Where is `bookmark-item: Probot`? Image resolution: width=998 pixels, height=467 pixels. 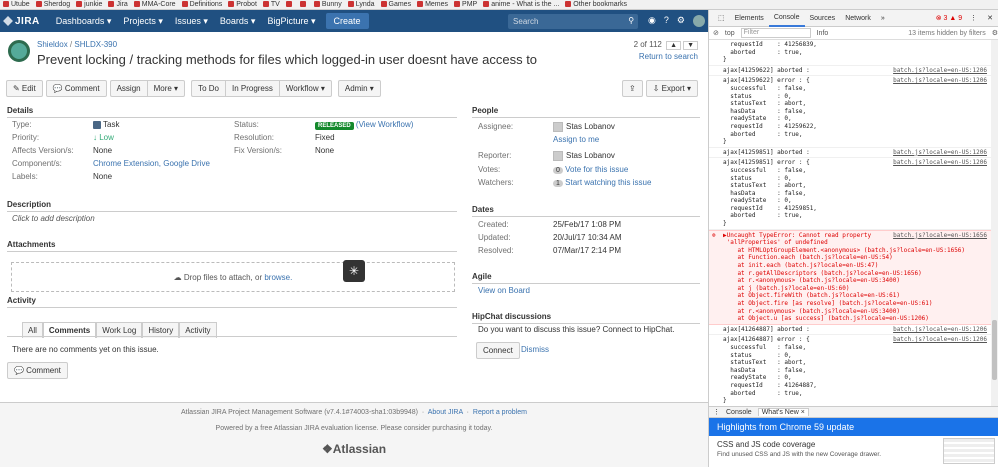 bookmark-item: Probot is located at coordinates (242, 4).